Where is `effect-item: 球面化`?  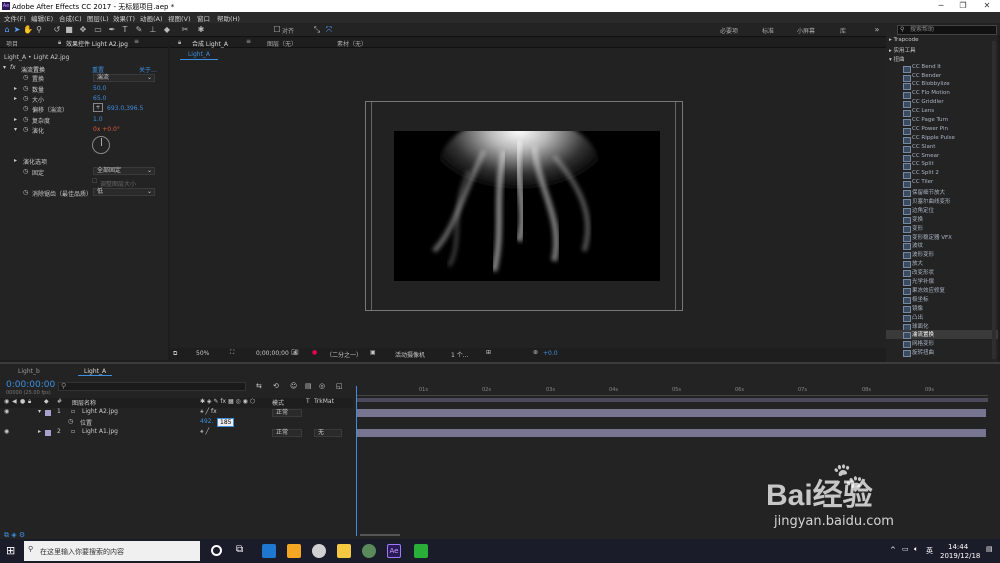
effect-item: 球面化 is located at coordinates (942, 326).